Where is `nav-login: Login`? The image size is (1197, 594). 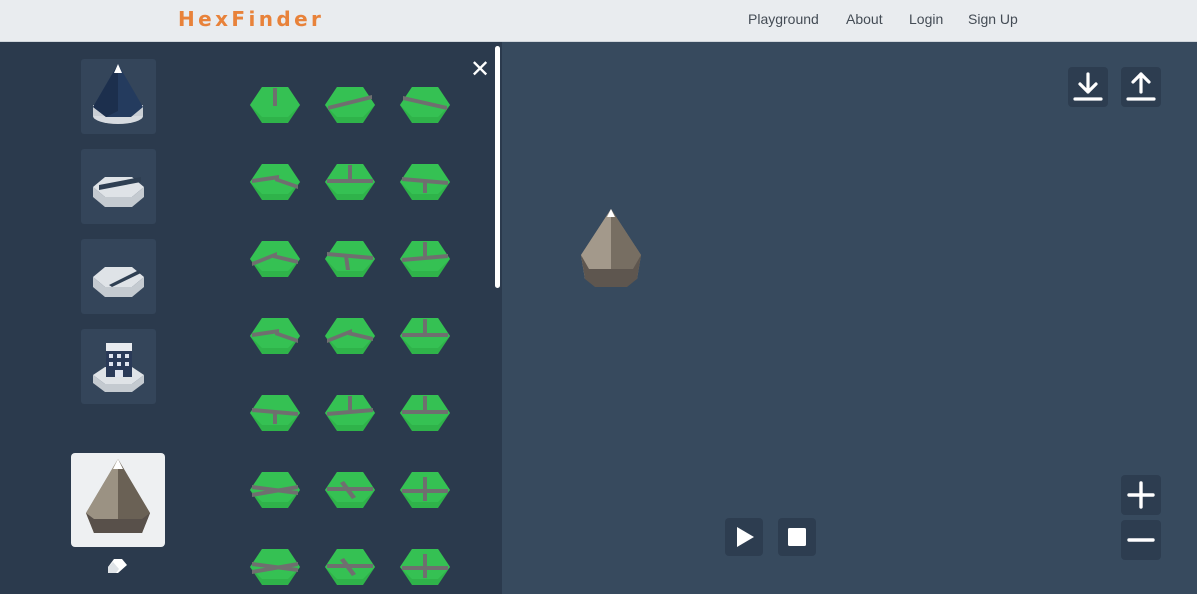
nav-login: Login is located at coordinates (926, 19).